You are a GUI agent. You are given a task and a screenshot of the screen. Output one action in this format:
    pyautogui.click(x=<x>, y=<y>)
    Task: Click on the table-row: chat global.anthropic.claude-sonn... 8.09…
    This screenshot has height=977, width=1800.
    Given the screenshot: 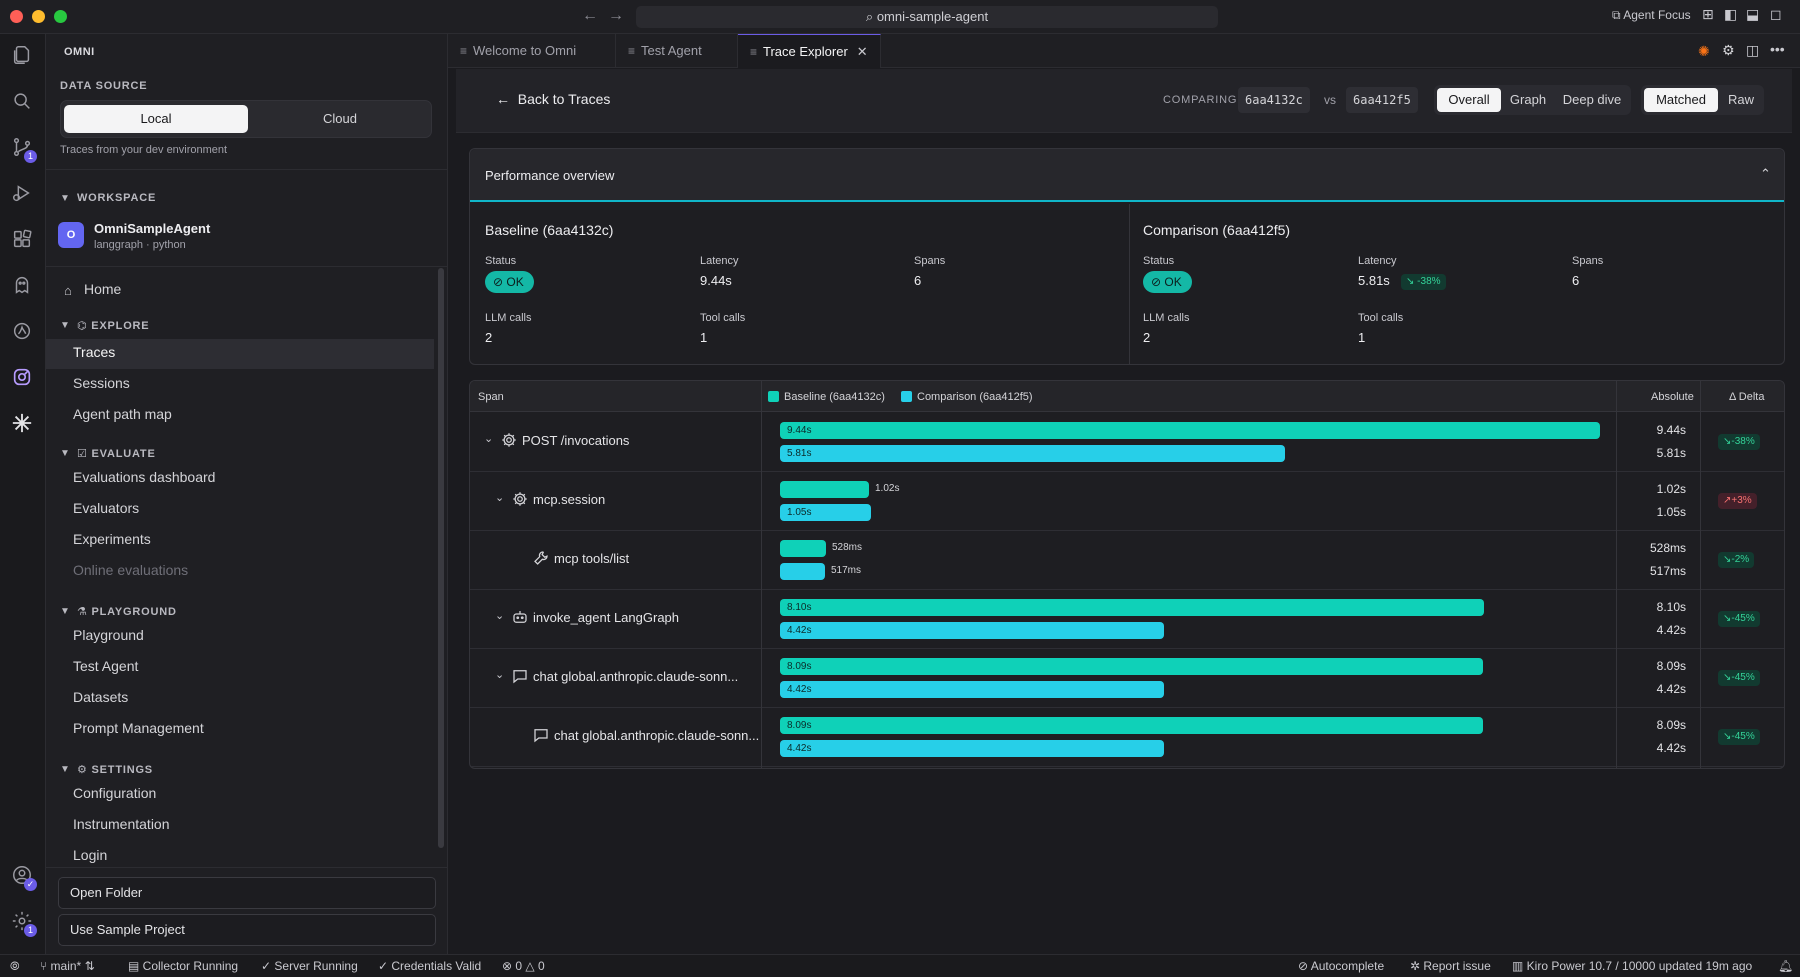 What is the action you would take?
    pyautogui.click(x=1127, y=737)
    